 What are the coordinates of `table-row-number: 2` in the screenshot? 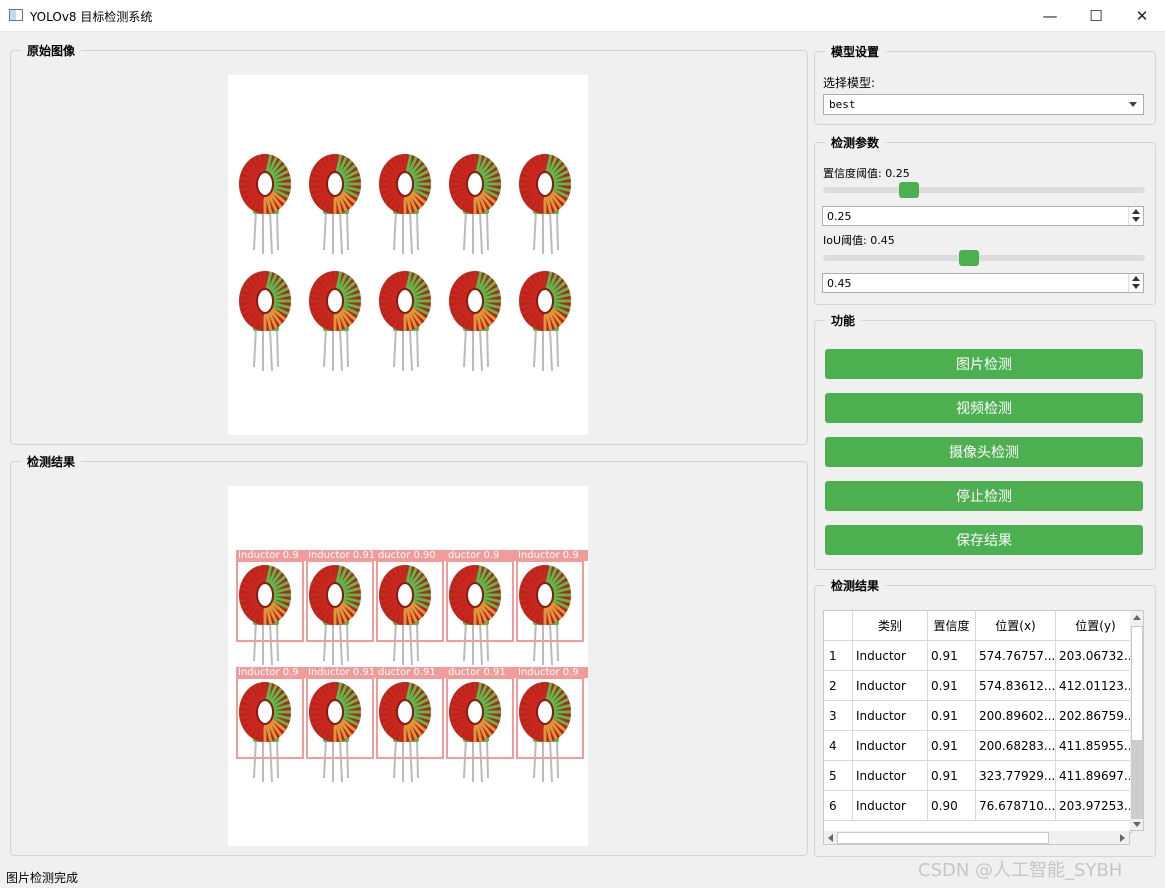 It's located at (838, 686).